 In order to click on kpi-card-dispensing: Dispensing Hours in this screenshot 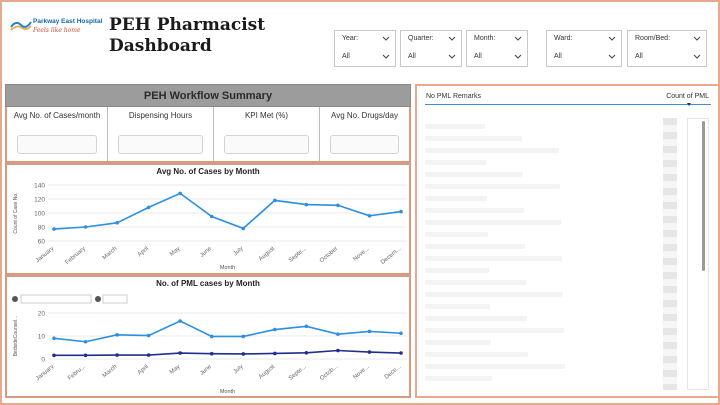, I will do `click(161, 134)`.